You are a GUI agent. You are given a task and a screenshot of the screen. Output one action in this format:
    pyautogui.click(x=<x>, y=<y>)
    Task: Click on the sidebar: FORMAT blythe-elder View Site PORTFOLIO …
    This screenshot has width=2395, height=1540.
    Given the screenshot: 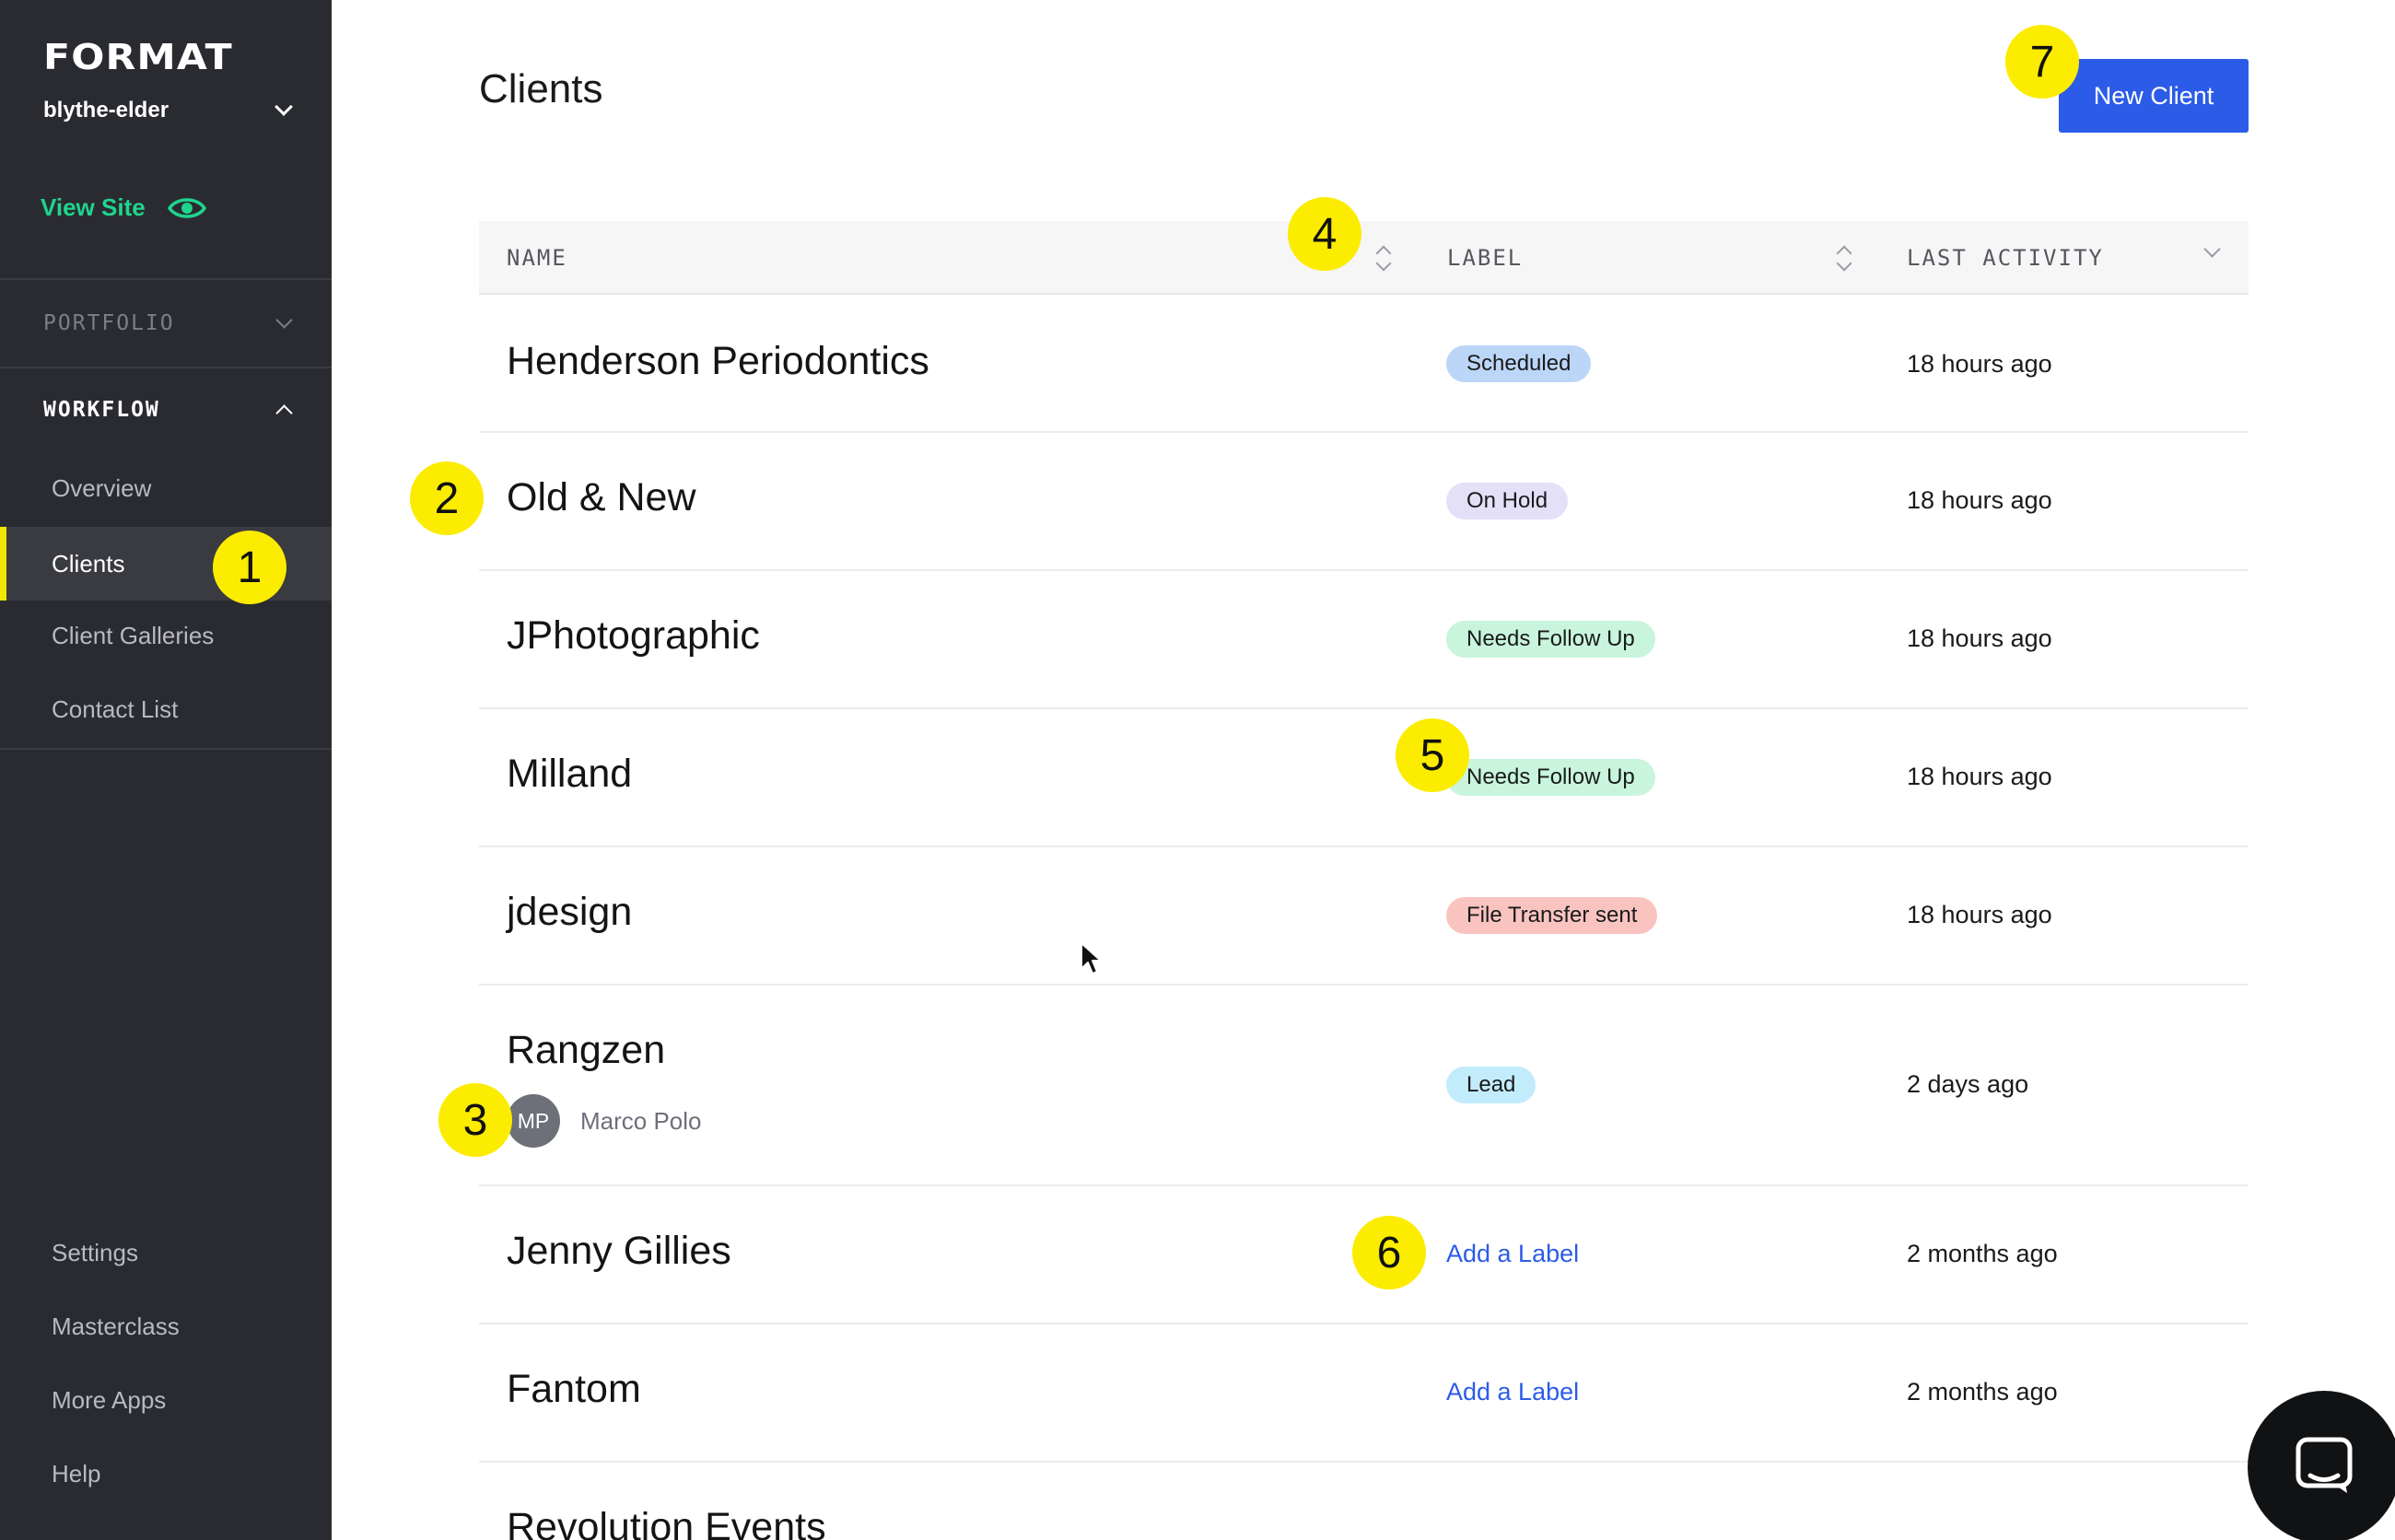 What is the action you would take?
    pyautogui.click(x=166, y=770)
    